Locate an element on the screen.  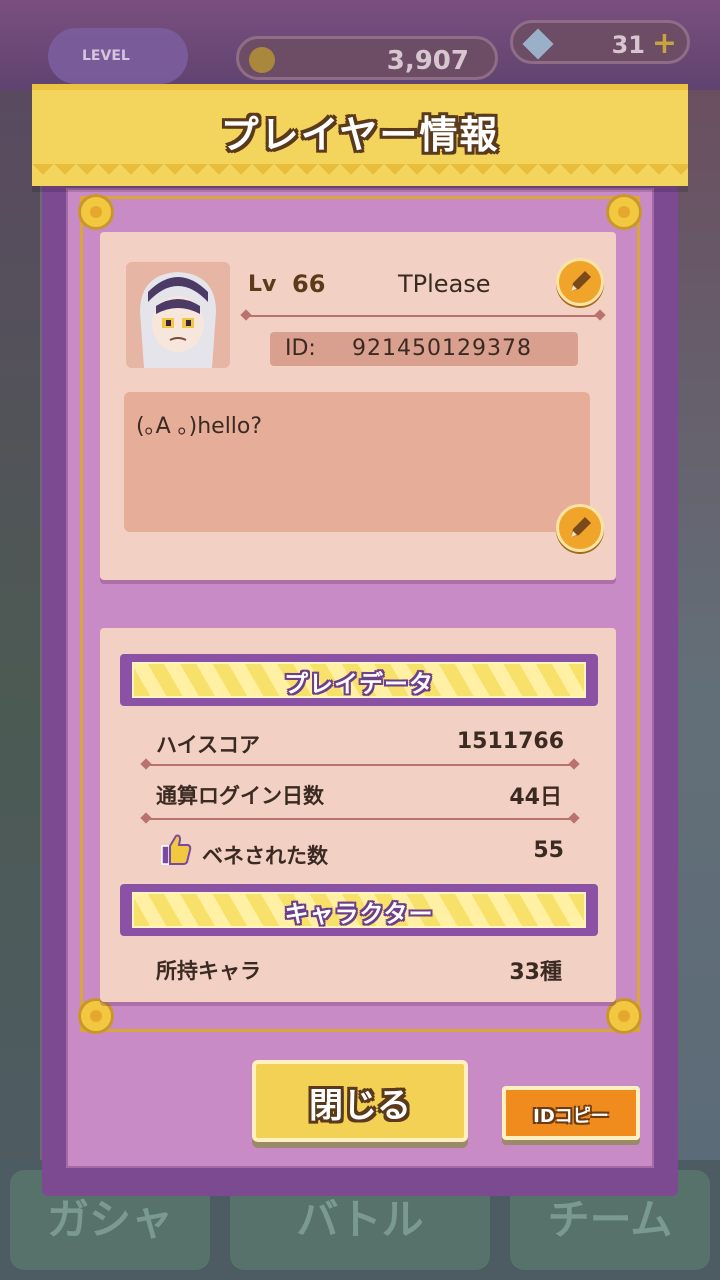
gem-count: 31 is located at coordinates (628, 45).